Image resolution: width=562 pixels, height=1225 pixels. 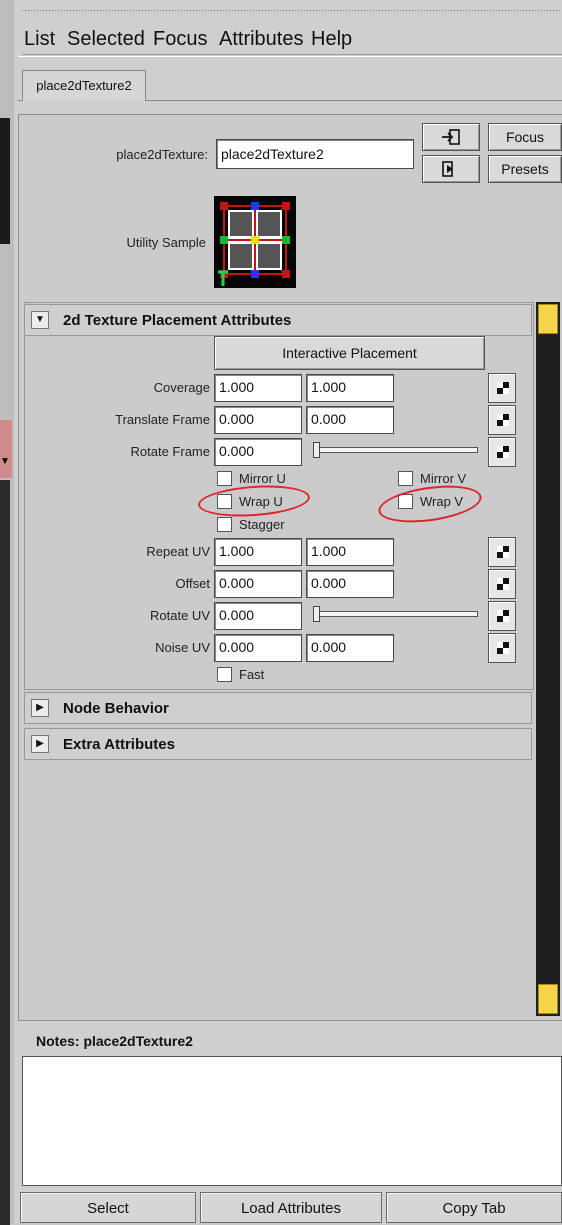 I want to click on input-connections-button, so click(x=451, y=137).